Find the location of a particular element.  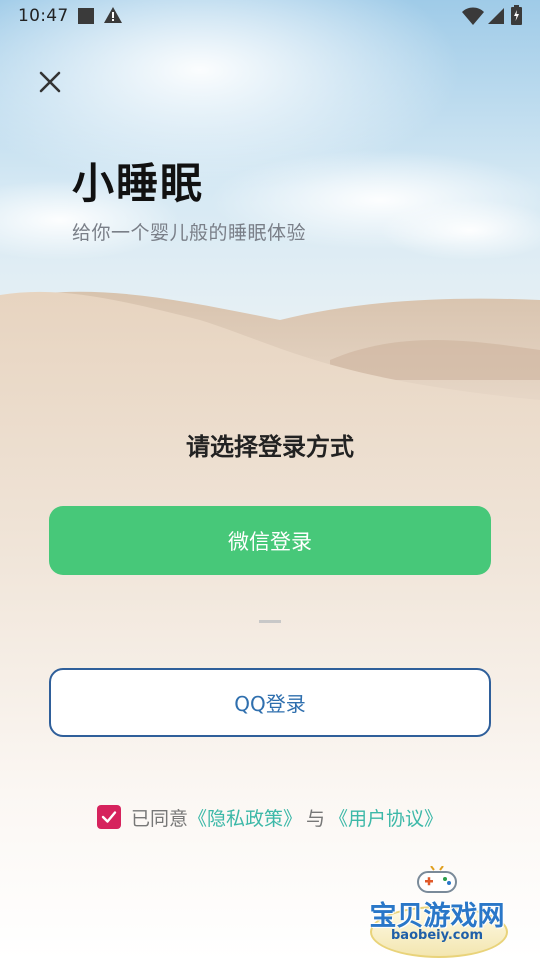

checkmark-icon is located at coordinates (109, 817).